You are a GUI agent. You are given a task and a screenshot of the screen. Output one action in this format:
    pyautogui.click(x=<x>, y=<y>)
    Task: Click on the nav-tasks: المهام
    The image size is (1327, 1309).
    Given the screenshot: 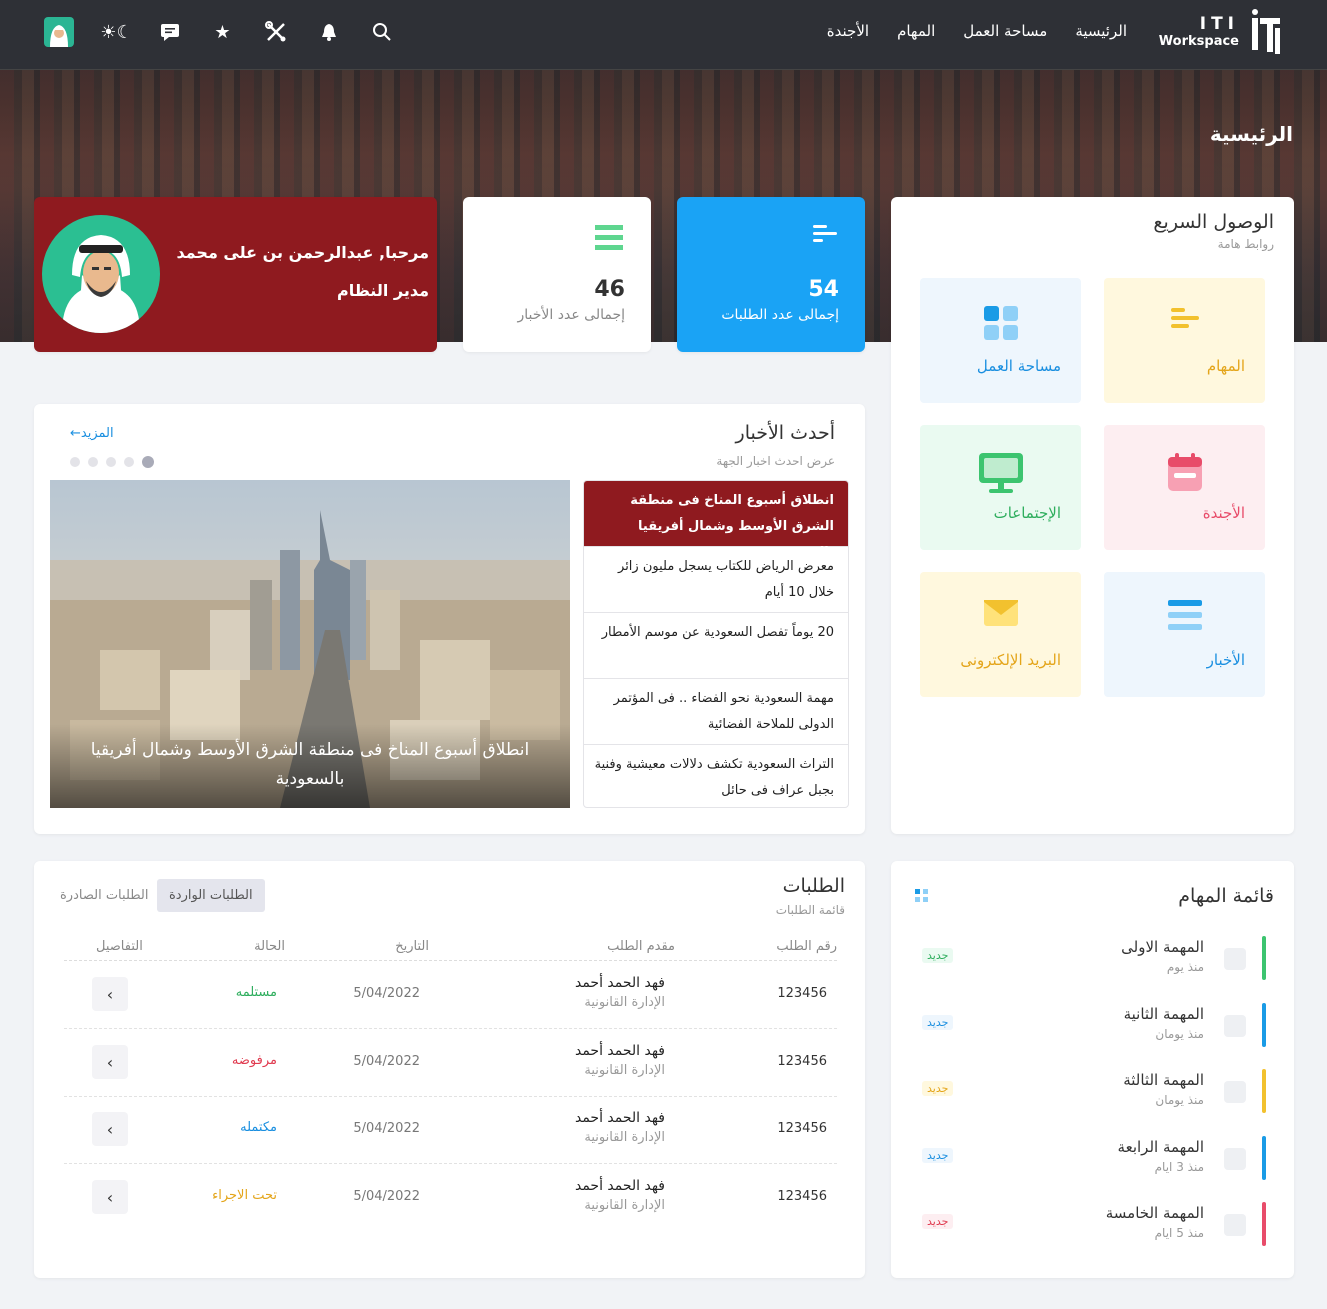 What is the action you would take?
    pyautogui.click(x=916, y=31)
    